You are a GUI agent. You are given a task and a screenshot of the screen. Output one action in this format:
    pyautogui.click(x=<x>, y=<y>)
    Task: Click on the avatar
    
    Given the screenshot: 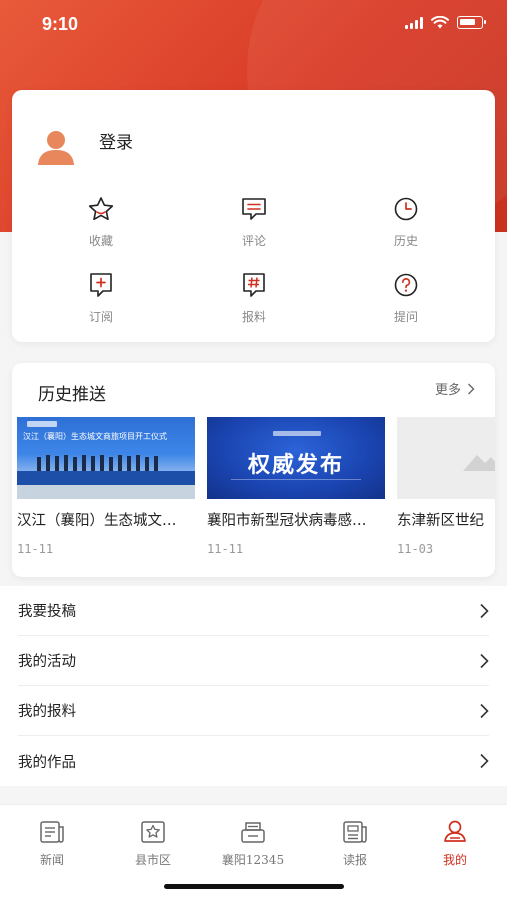 What is the action you would take?
    pyautogui.click(x=56, y=147)
    